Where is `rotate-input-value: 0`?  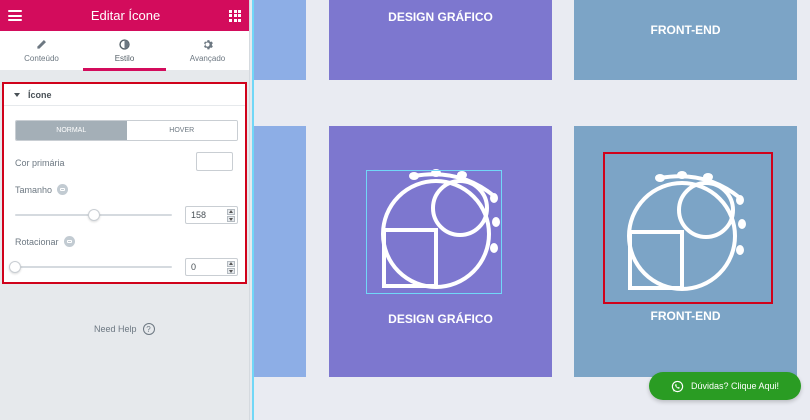
rotate-input-value: 0 is located at coordinates (194, 267).